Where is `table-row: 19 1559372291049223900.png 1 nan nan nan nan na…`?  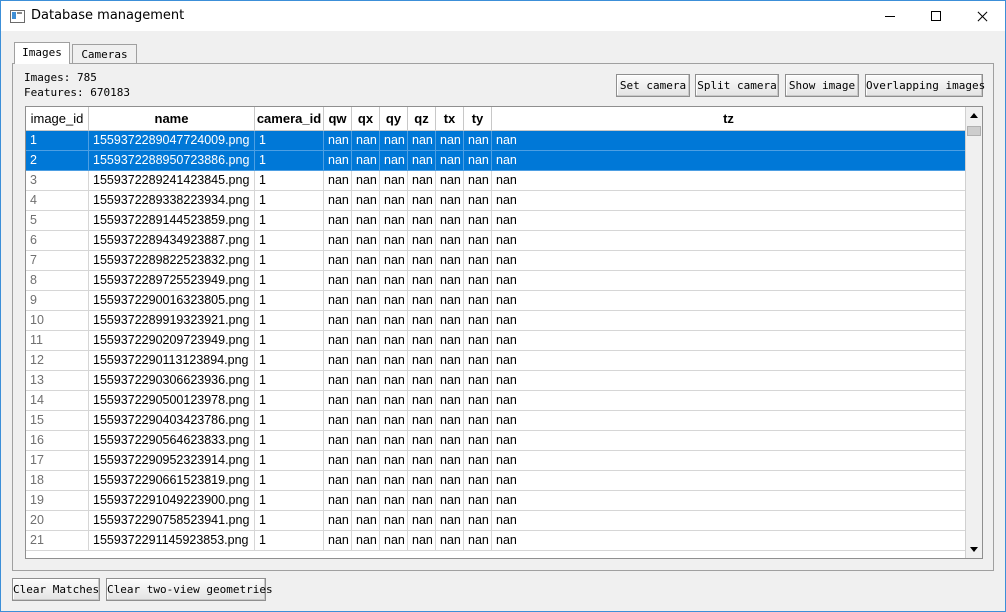
table-row: 19 1559372291049223900.png 1 nan nan nan nan na… is located at coordinates (496, 501).